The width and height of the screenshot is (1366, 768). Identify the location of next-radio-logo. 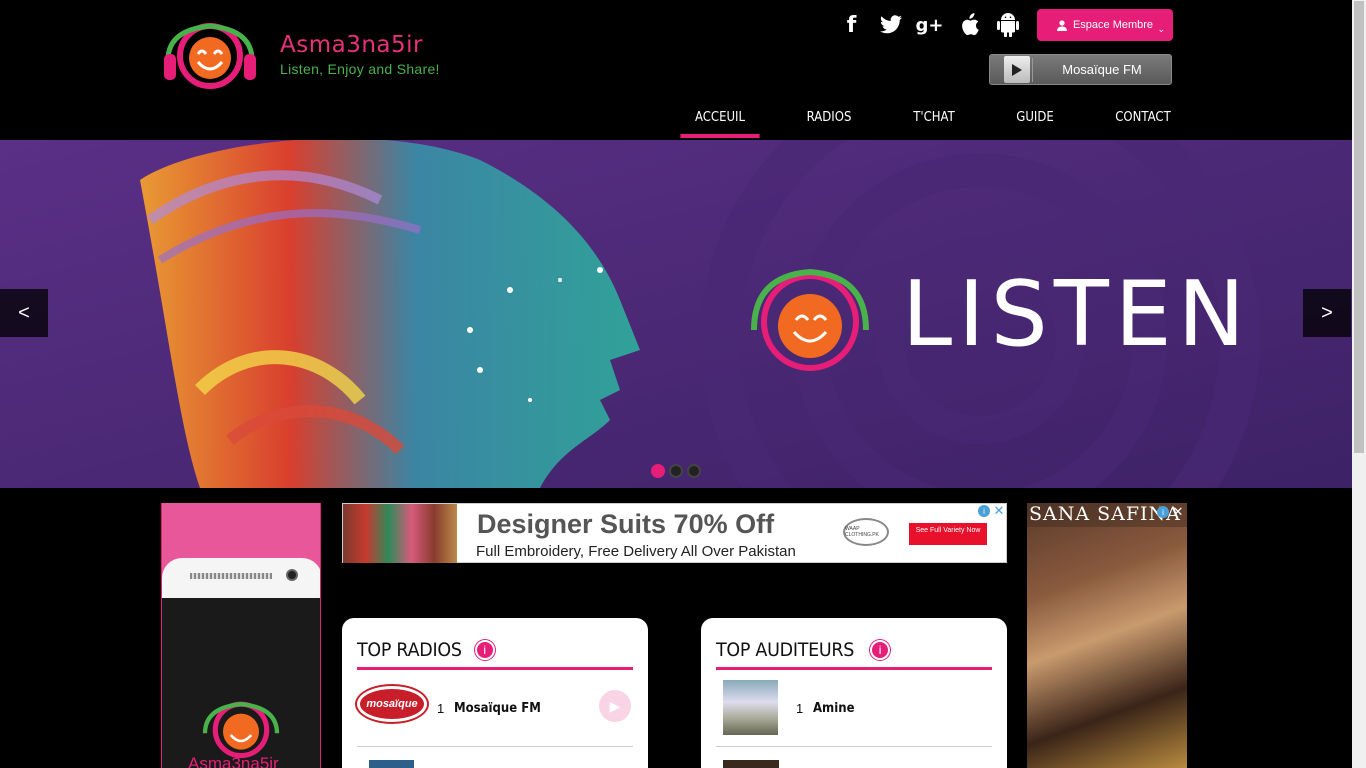
(391, 764).